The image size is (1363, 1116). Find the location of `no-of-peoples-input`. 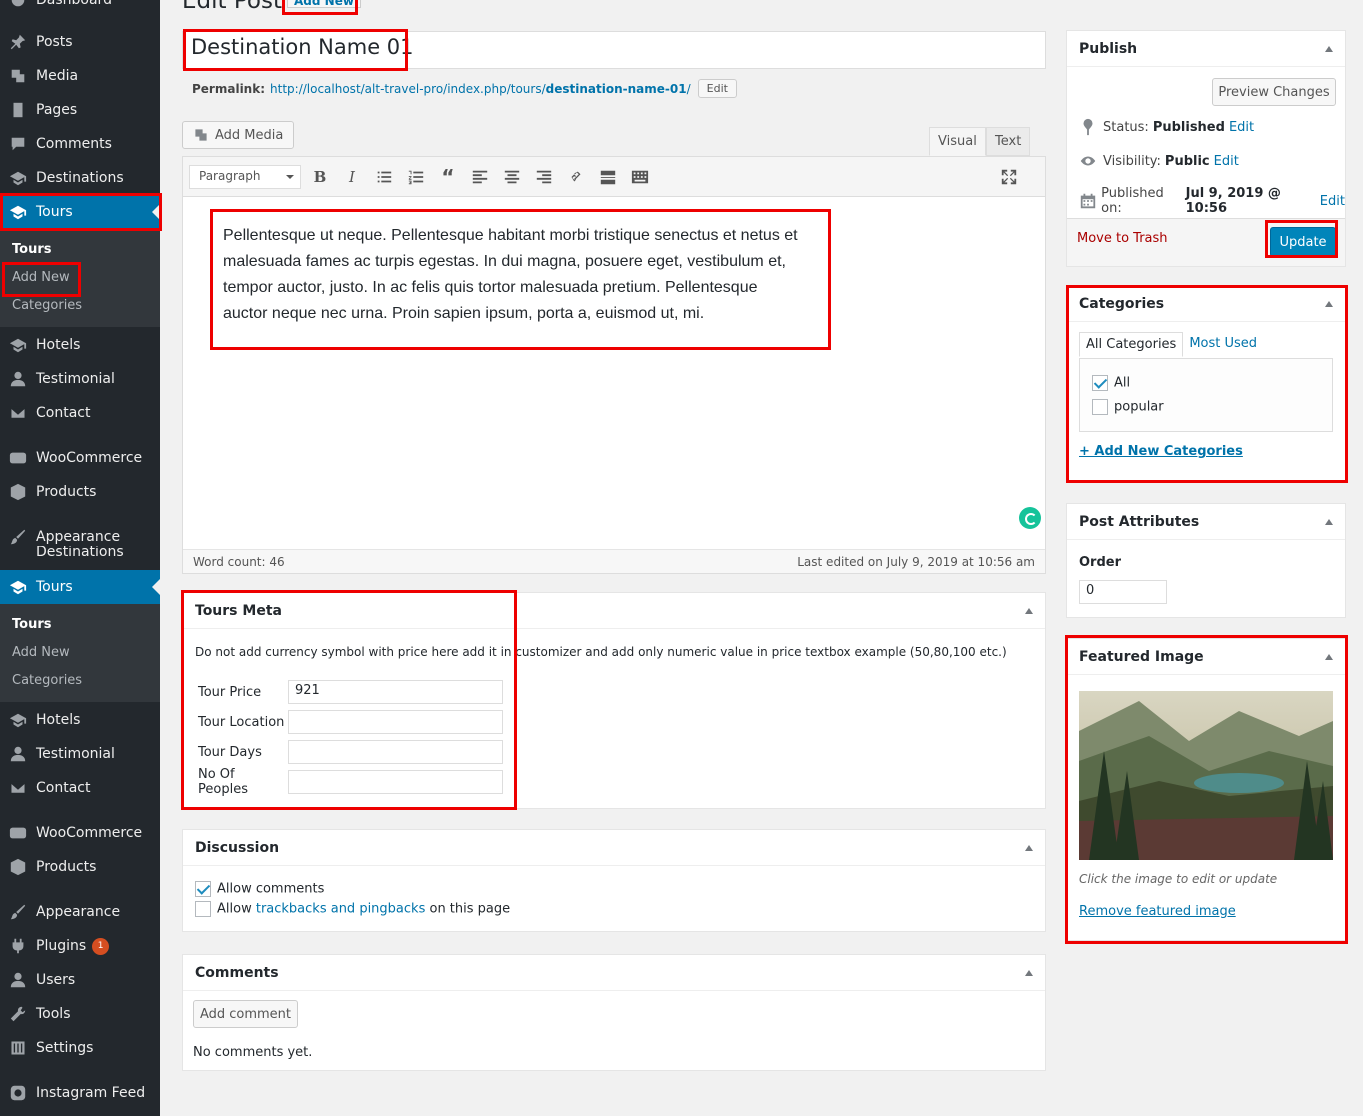

no-of-peoples-input is located at coordinates (395, 782).